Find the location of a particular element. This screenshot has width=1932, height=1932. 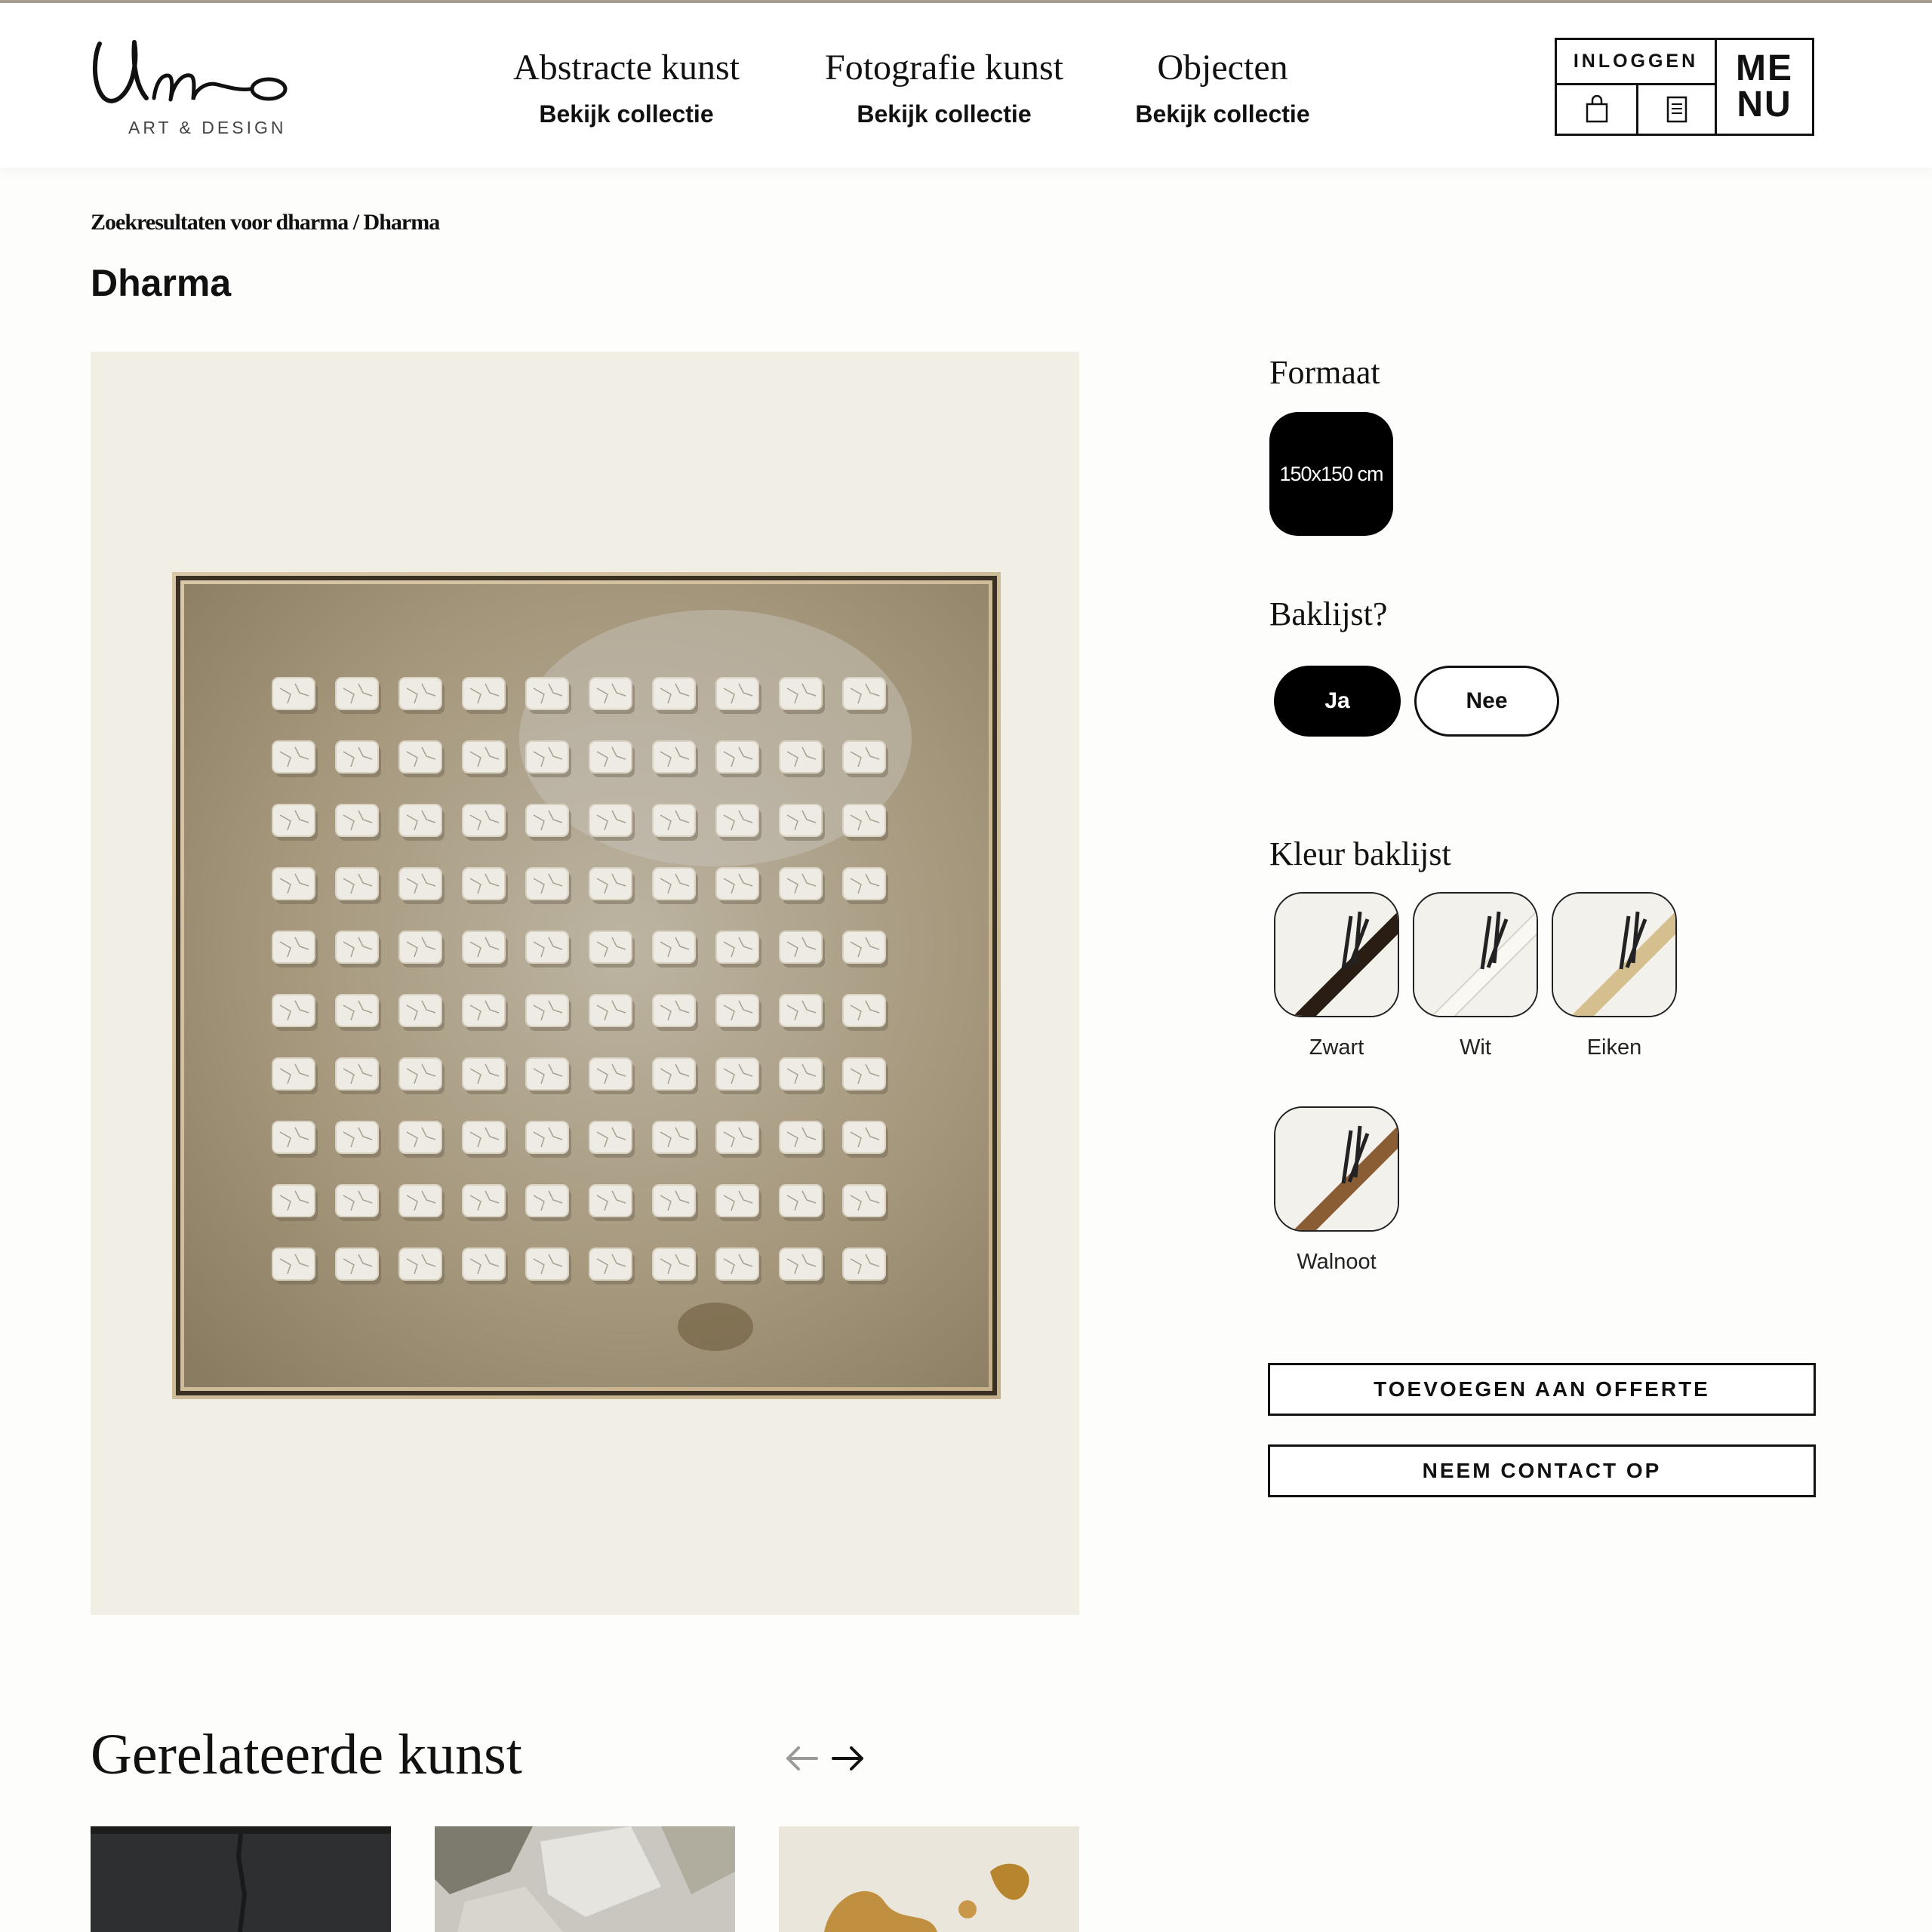

swatch-eiken is located at coordinates (1614, 954).